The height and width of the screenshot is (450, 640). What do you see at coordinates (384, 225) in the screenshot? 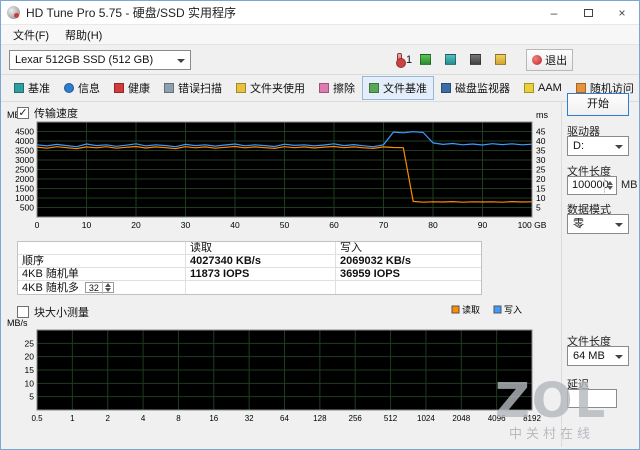
I see `svg-text: 70` at bounding box center [384, 225].